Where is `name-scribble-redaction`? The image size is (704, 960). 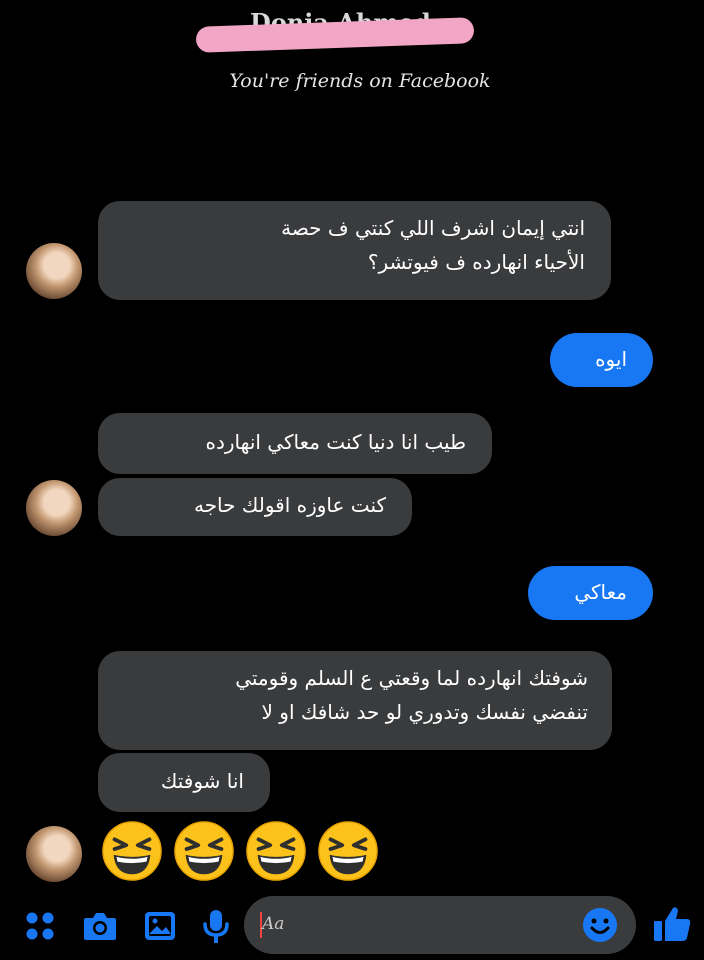 name-scribble-redaction is located at coordinates (335, 35).